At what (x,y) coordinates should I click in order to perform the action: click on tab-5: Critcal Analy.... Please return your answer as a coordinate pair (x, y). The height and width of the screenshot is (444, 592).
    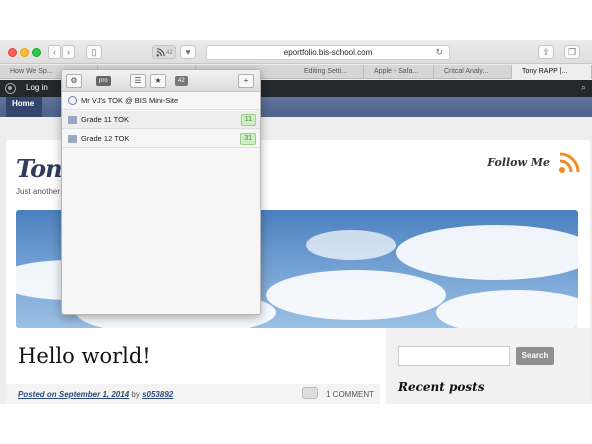
    Looking at the image, I should click on (473, 72).